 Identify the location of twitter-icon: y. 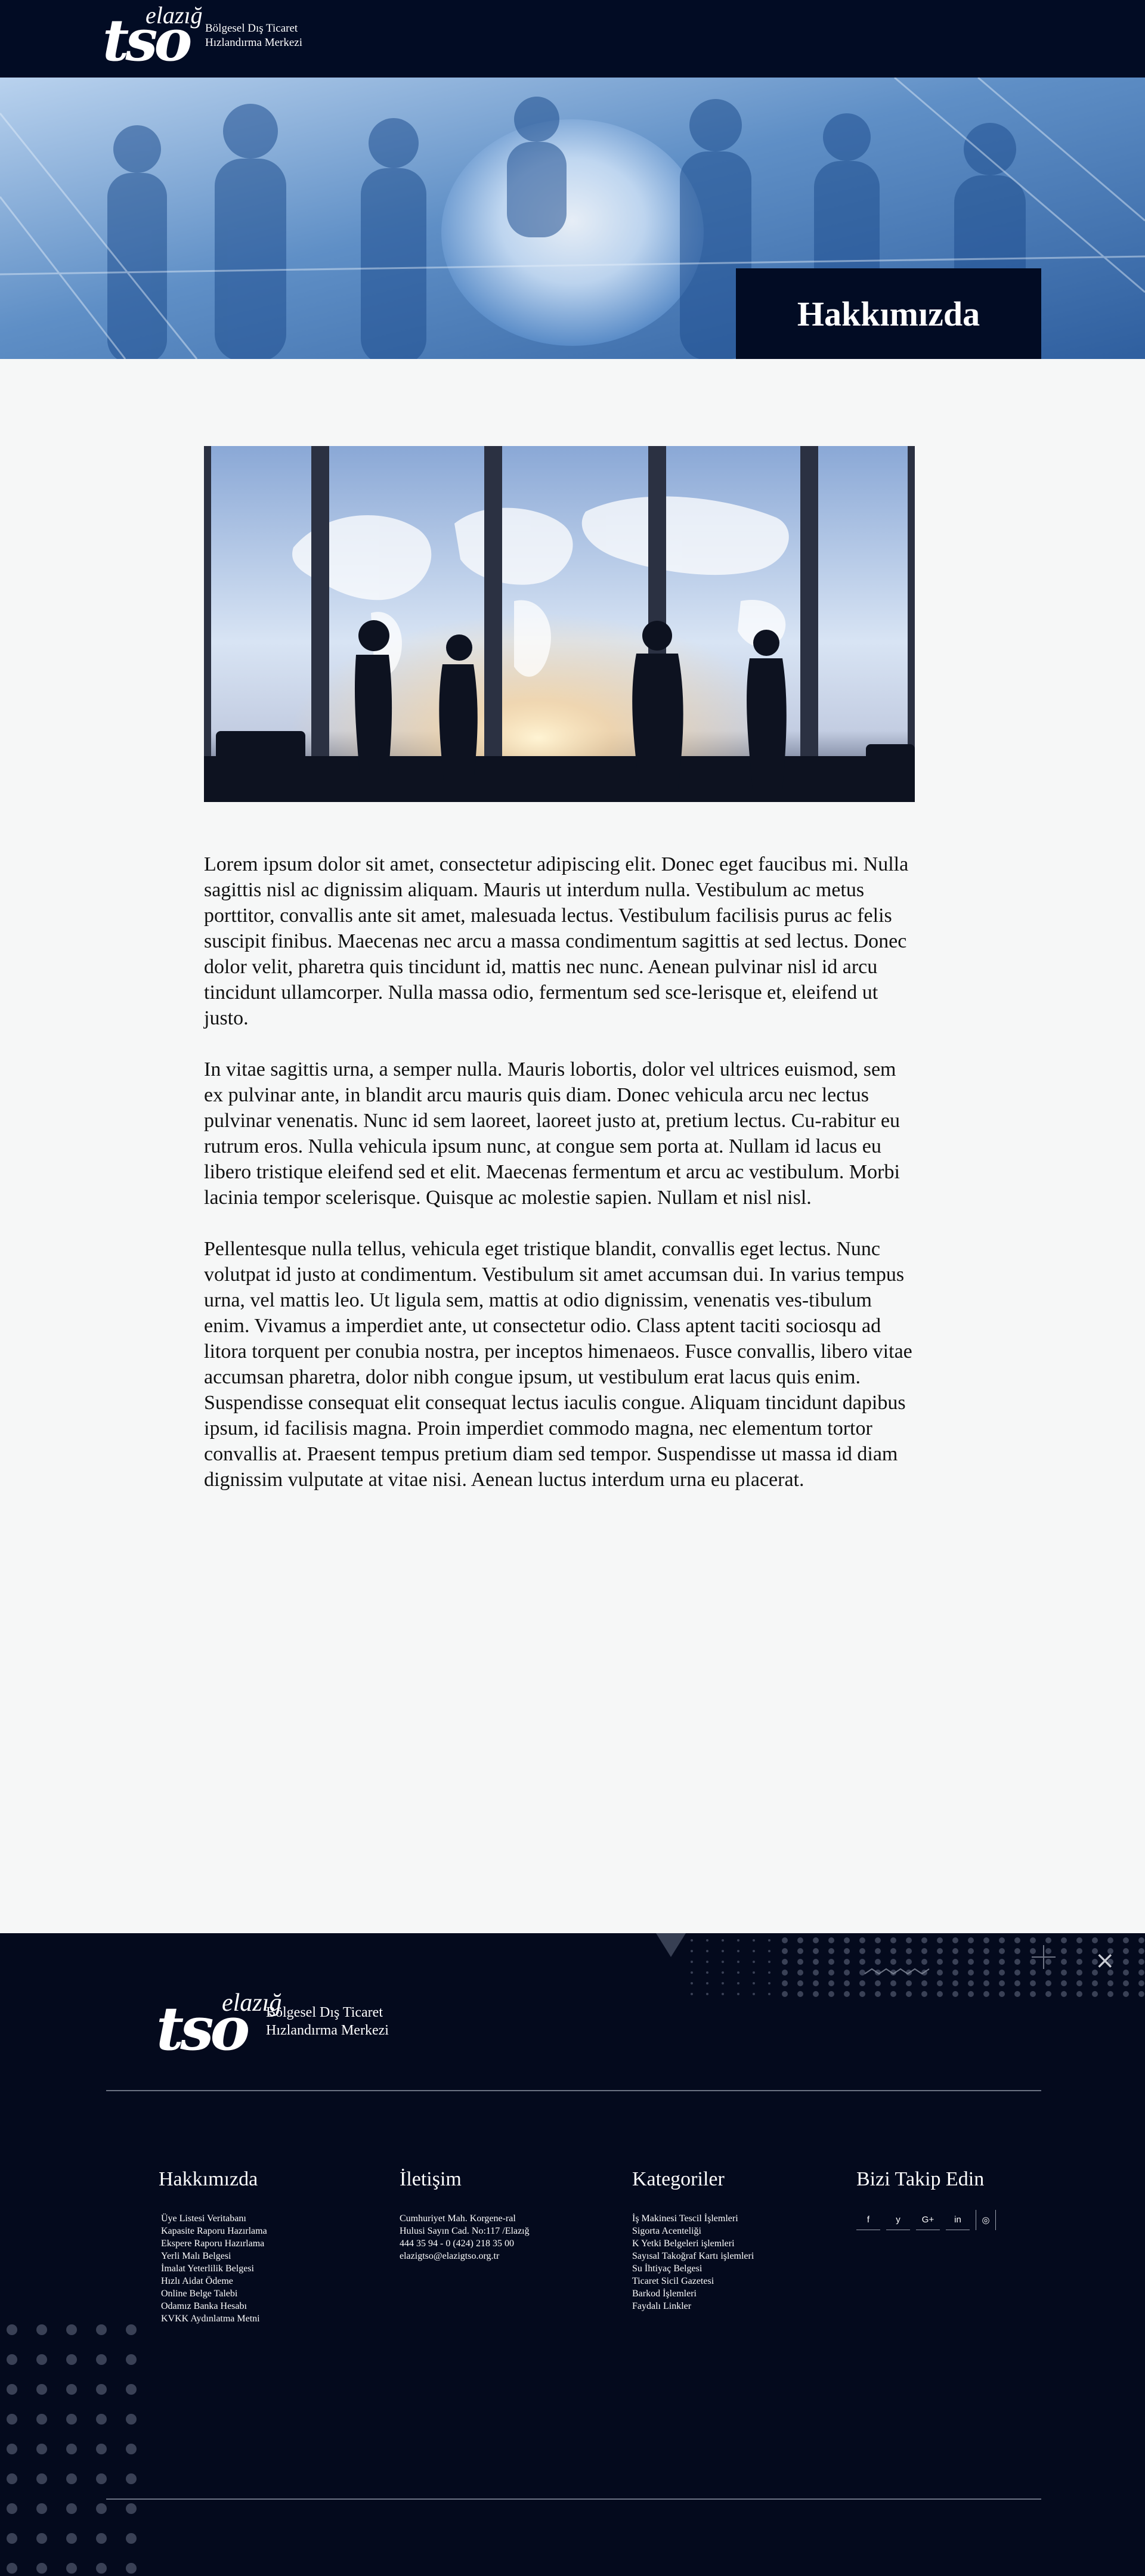
(898, 2220).